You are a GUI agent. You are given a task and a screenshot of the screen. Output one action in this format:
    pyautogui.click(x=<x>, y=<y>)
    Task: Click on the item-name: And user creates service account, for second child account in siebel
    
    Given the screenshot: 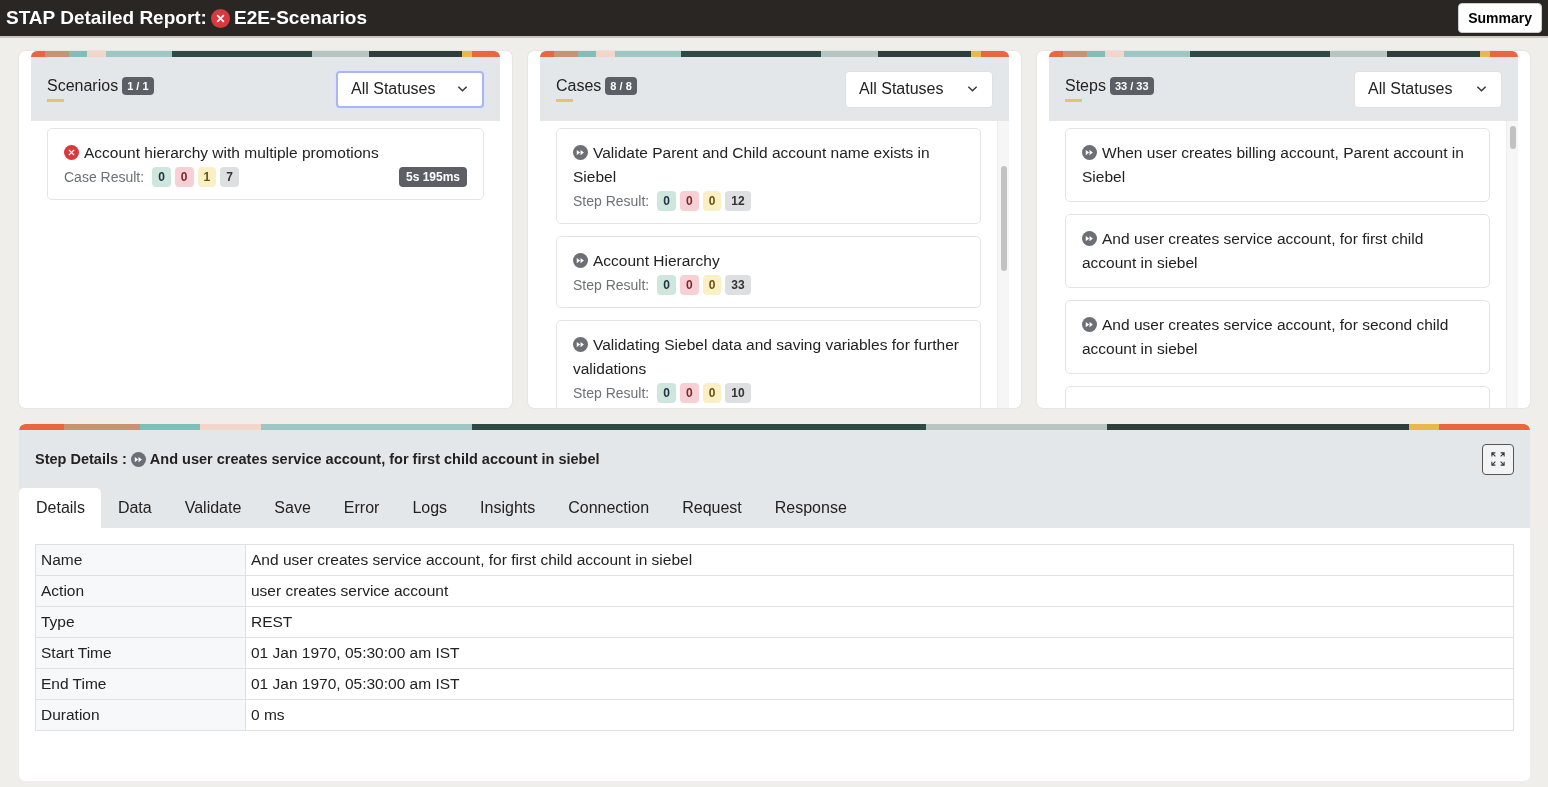 What is the action you would take?
    pyautogui.click(x=1265, y=336)
    